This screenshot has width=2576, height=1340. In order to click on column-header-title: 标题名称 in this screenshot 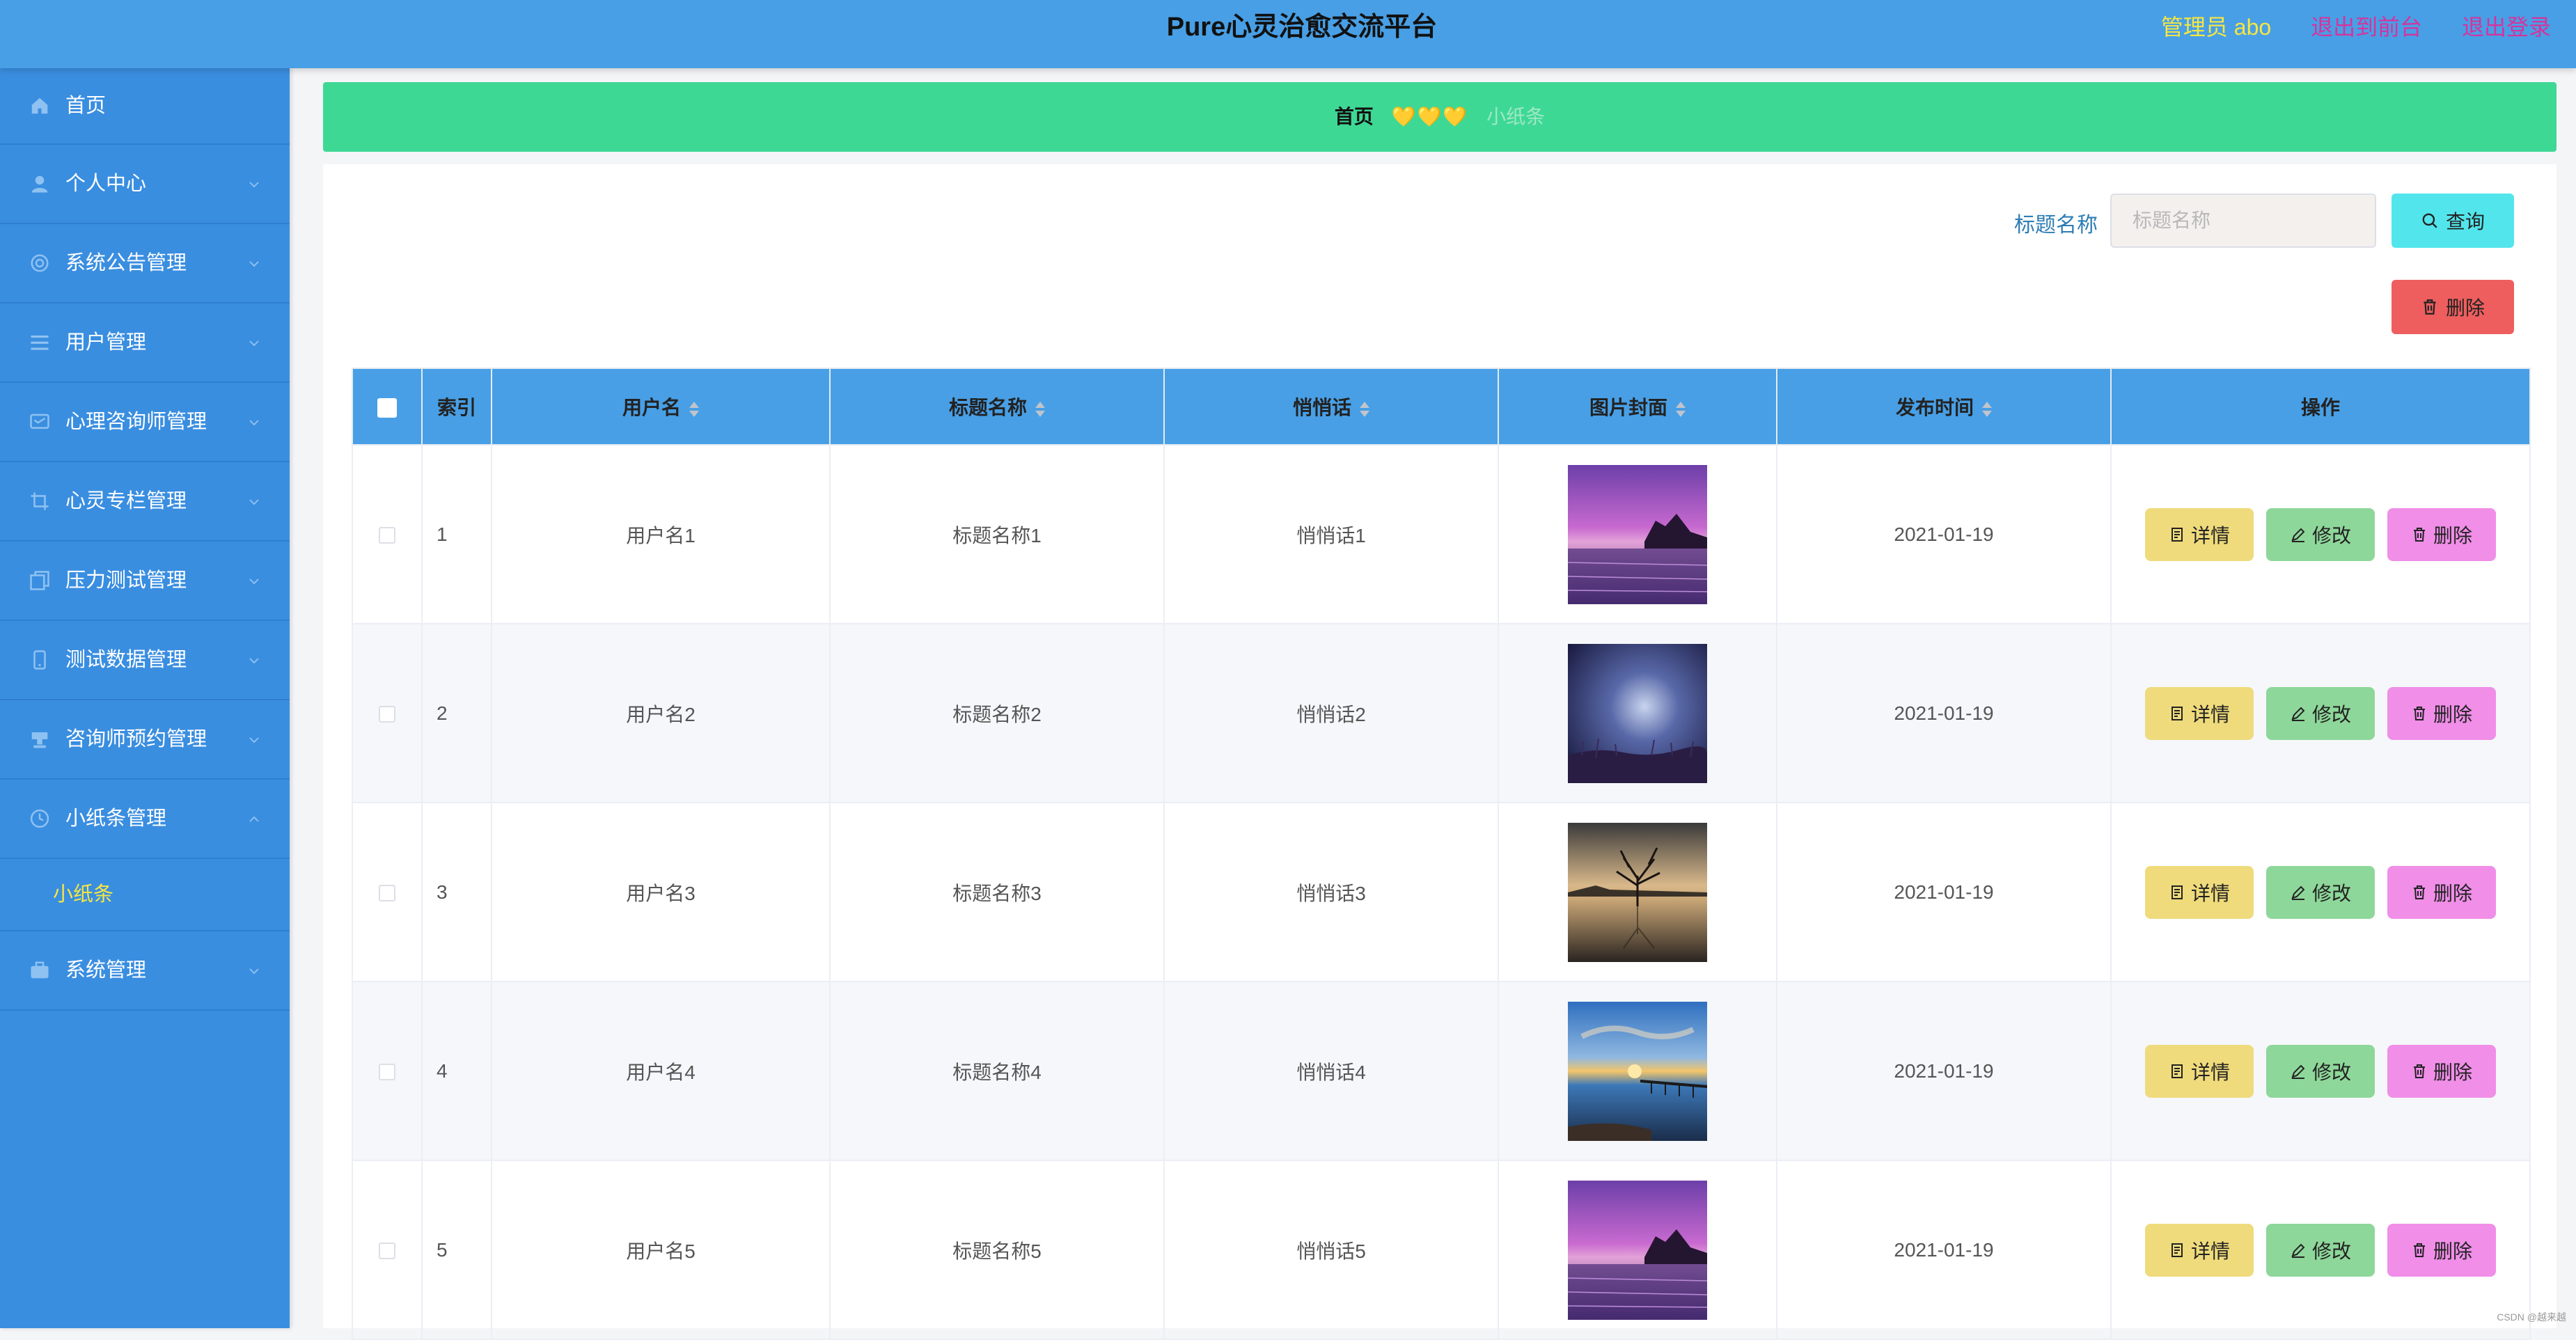, I will do `click(997, 407)`.